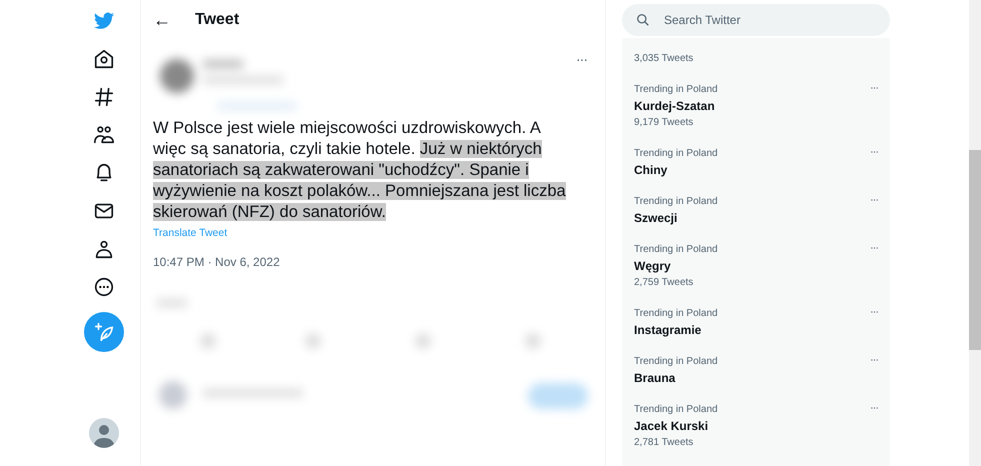 Image resolution: width=981 pixels, height=466 pixels. What do you see at coordinates (216, 262) in the screenshot?
I see `tweet-timestamp: 10:47 PM · Nov 6, 2022` at bounding box center [216, 262].